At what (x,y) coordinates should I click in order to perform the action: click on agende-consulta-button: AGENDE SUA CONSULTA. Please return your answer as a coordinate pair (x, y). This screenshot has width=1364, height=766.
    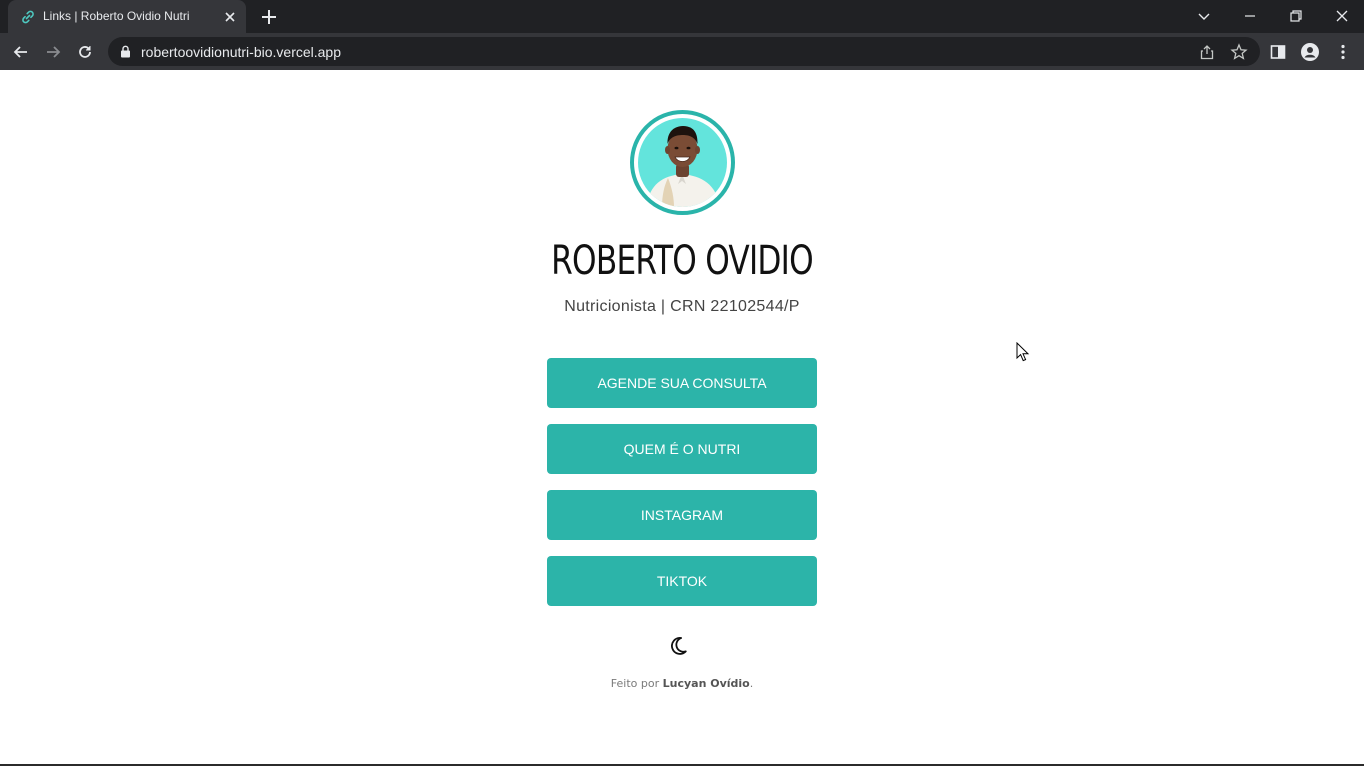
    Looking at the image, I should click on (682, 383).